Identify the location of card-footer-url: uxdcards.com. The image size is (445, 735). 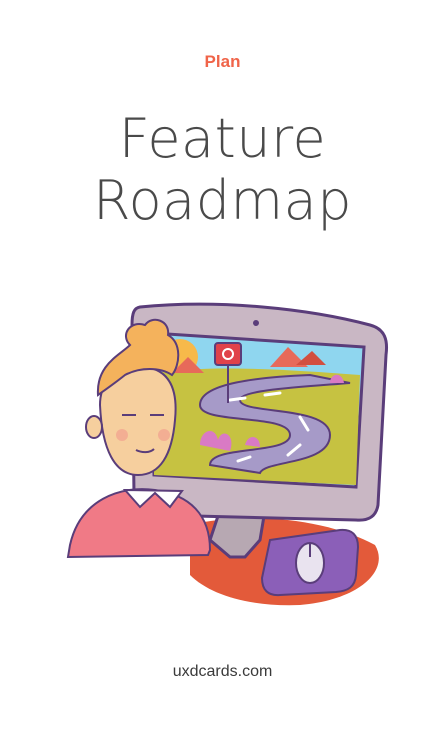
(222, 671).